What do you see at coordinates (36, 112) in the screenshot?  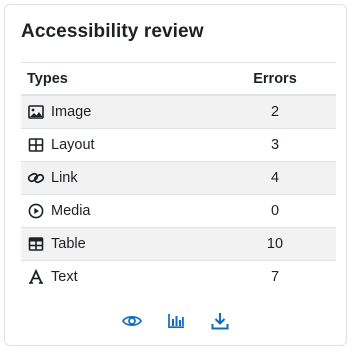 I see `image-icon` at bounding box center [36, 112].